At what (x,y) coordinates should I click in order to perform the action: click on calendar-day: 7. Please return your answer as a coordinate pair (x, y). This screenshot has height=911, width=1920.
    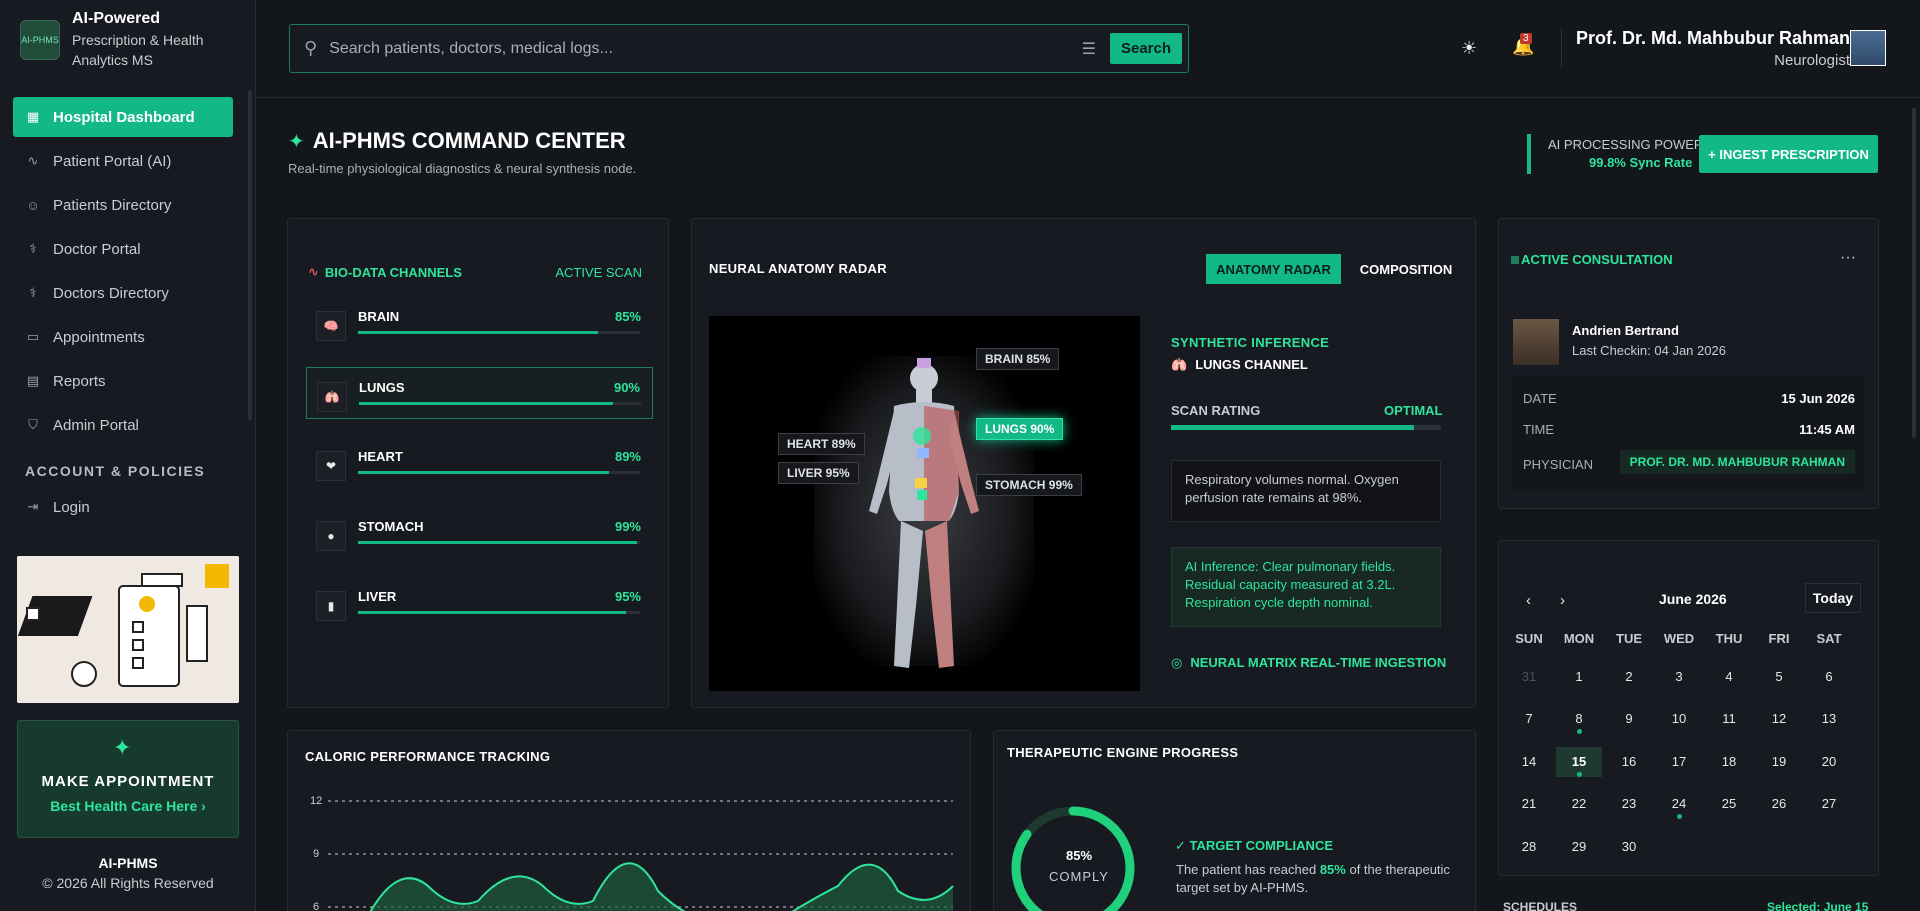
    Looking at the image, I should click on (1529, 719).